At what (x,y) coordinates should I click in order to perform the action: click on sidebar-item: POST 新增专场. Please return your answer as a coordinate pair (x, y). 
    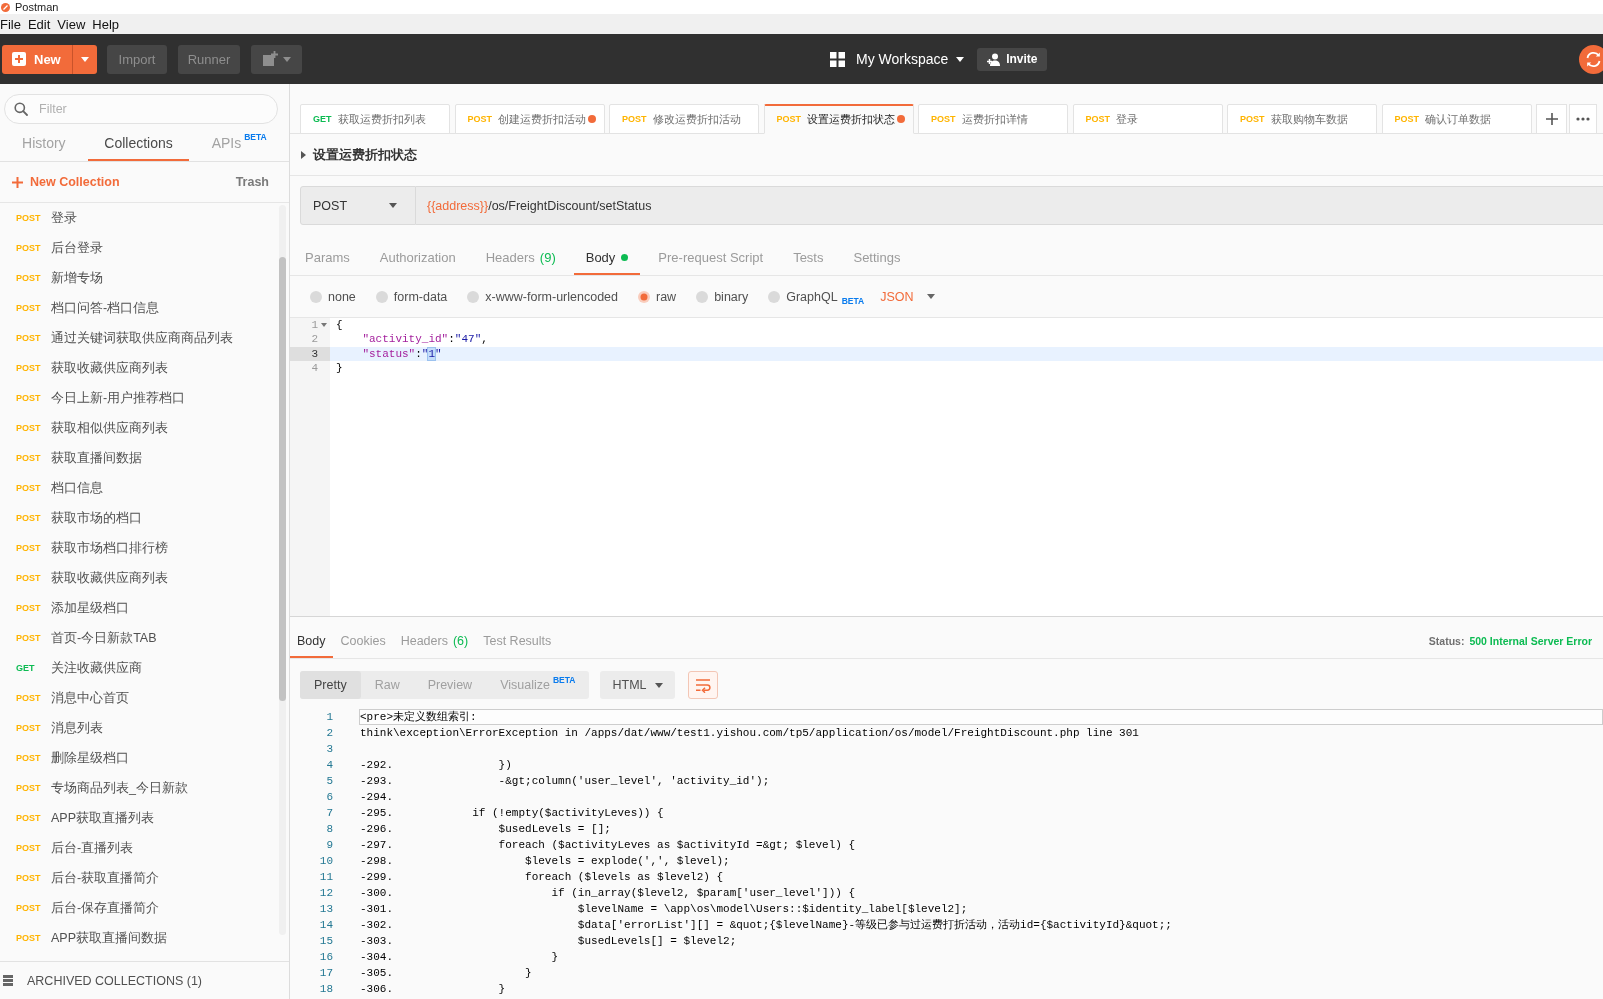
    Looking at the image, I should click on (144, 278).